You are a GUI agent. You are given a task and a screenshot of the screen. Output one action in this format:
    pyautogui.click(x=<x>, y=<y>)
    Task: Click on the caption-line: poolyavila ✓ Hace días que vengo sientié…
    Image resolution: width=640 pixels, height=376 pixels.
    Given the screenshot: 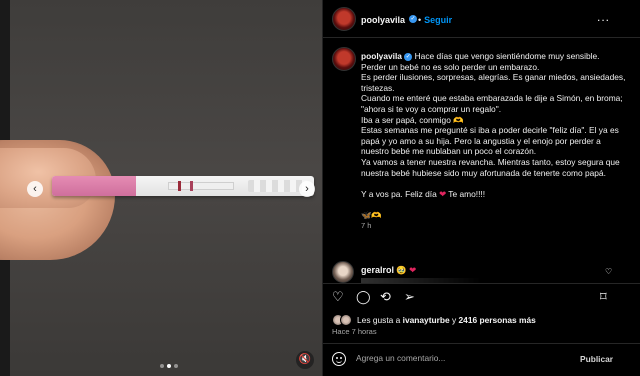 What is the action you would take?
    pyautogui.click(x=480, y=56)
    